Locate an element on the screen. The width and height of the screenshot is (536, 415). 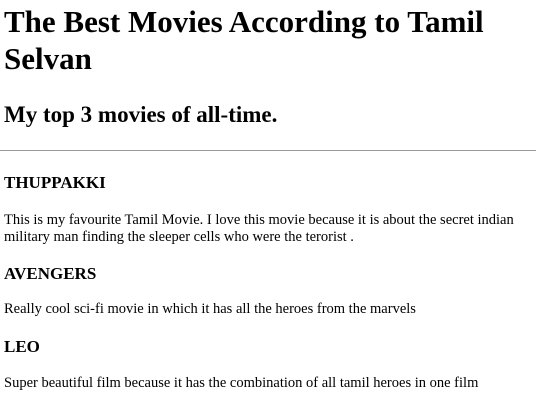
divider is located at coordinates (268, 150).